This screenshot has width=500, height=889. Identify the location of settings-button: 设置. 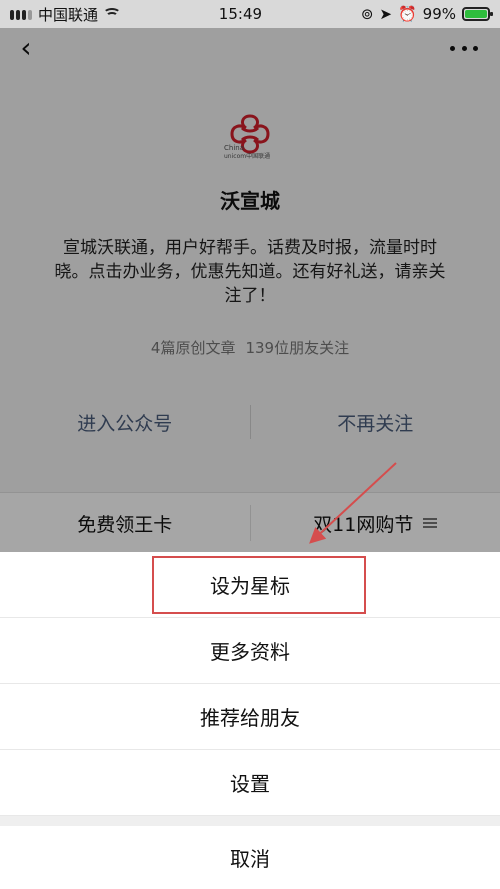
(250, 783).